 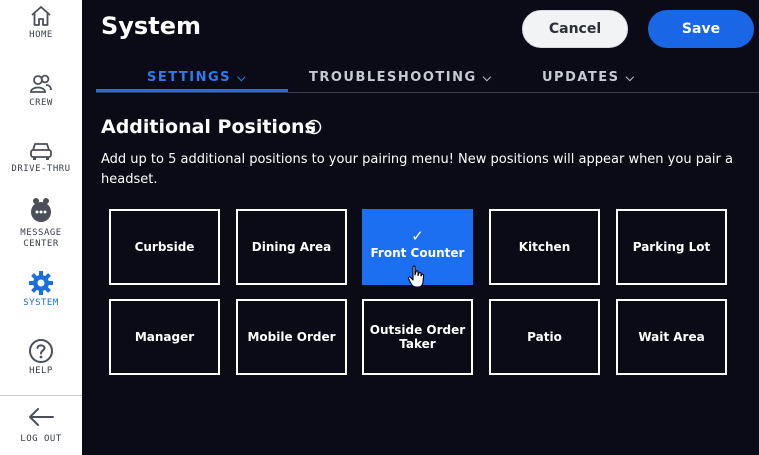 What do you see at coordinates (164, 247) in the screenshot?
I see `position-tile-curbside: Curbside` at bounding box center [164, 247].